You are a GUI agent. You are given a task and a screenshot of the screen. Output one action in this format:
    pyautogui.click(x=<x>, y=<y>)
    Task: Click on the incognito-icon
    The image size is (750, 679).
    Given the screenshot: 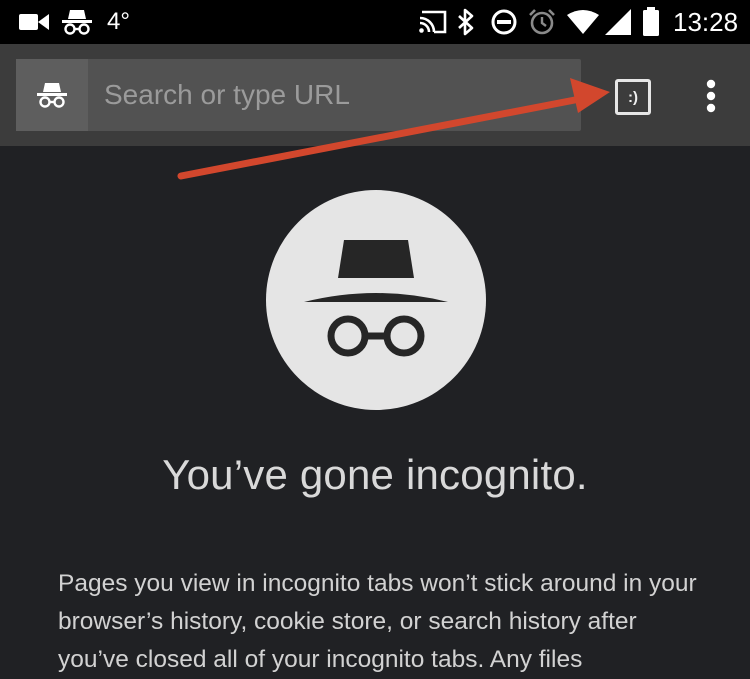 What is the action you would take?
    pyautogui.click(x=376, y=298)
    